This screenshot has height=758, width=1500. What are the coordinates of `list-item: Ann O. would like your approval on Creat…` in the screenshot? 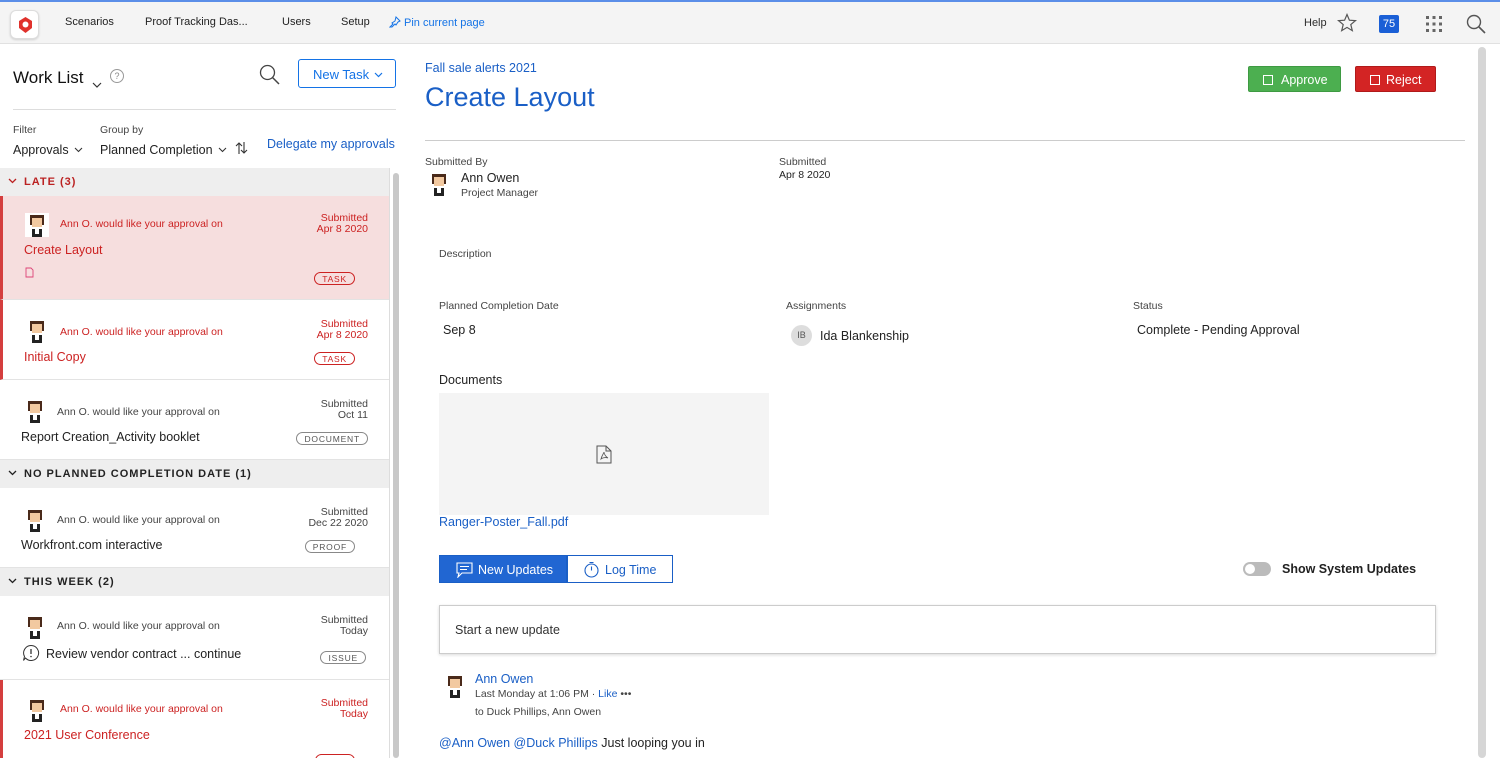 It's located at (194, 248).